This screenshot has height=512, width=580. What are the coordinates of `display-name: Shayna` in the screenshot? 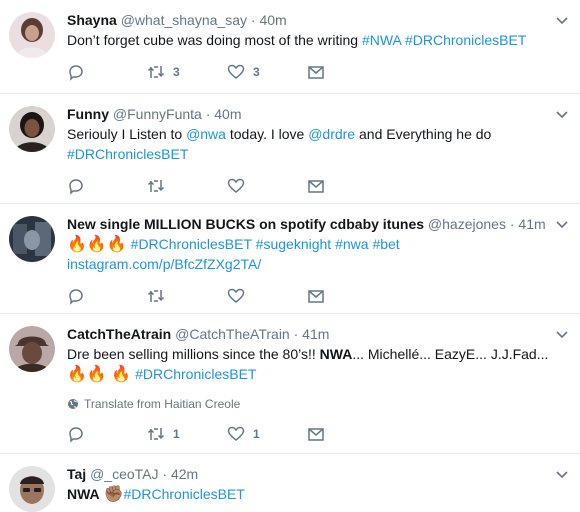 It's located at (92, 20).